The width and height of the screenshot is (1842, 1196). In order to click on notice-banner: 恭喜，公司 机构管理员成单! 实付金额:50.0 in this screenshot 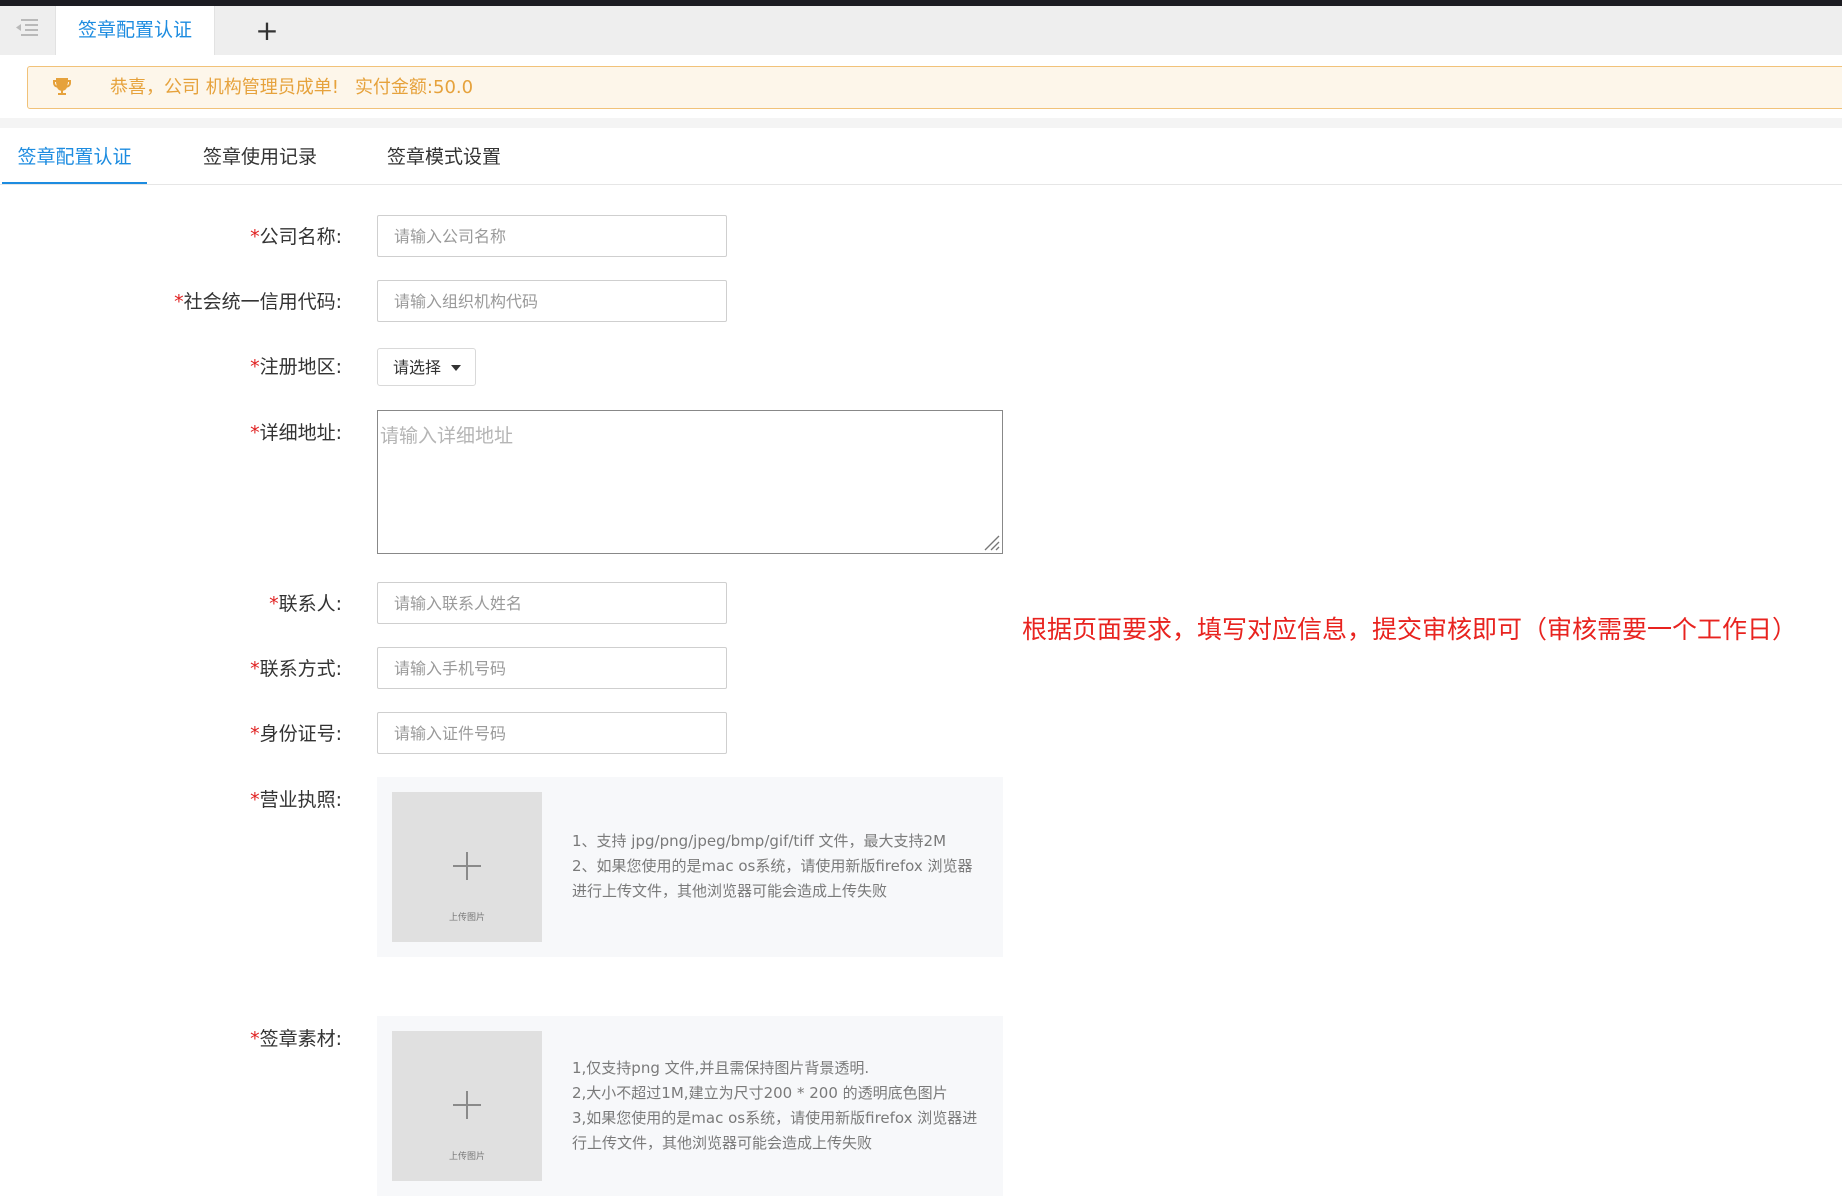, I will do `click(934, 87)`.